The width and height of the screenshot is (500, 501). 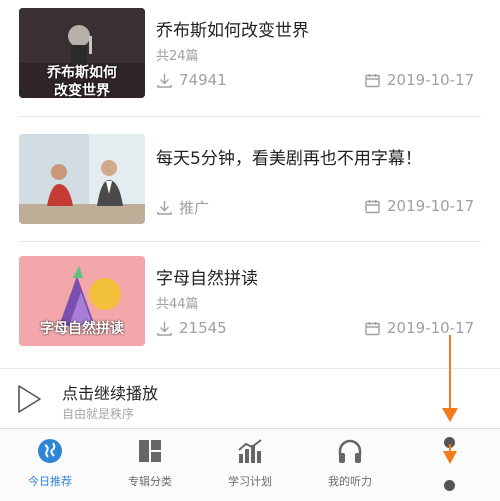 I want to click on tab-label: 我的听力, so click(x=350, y=481).